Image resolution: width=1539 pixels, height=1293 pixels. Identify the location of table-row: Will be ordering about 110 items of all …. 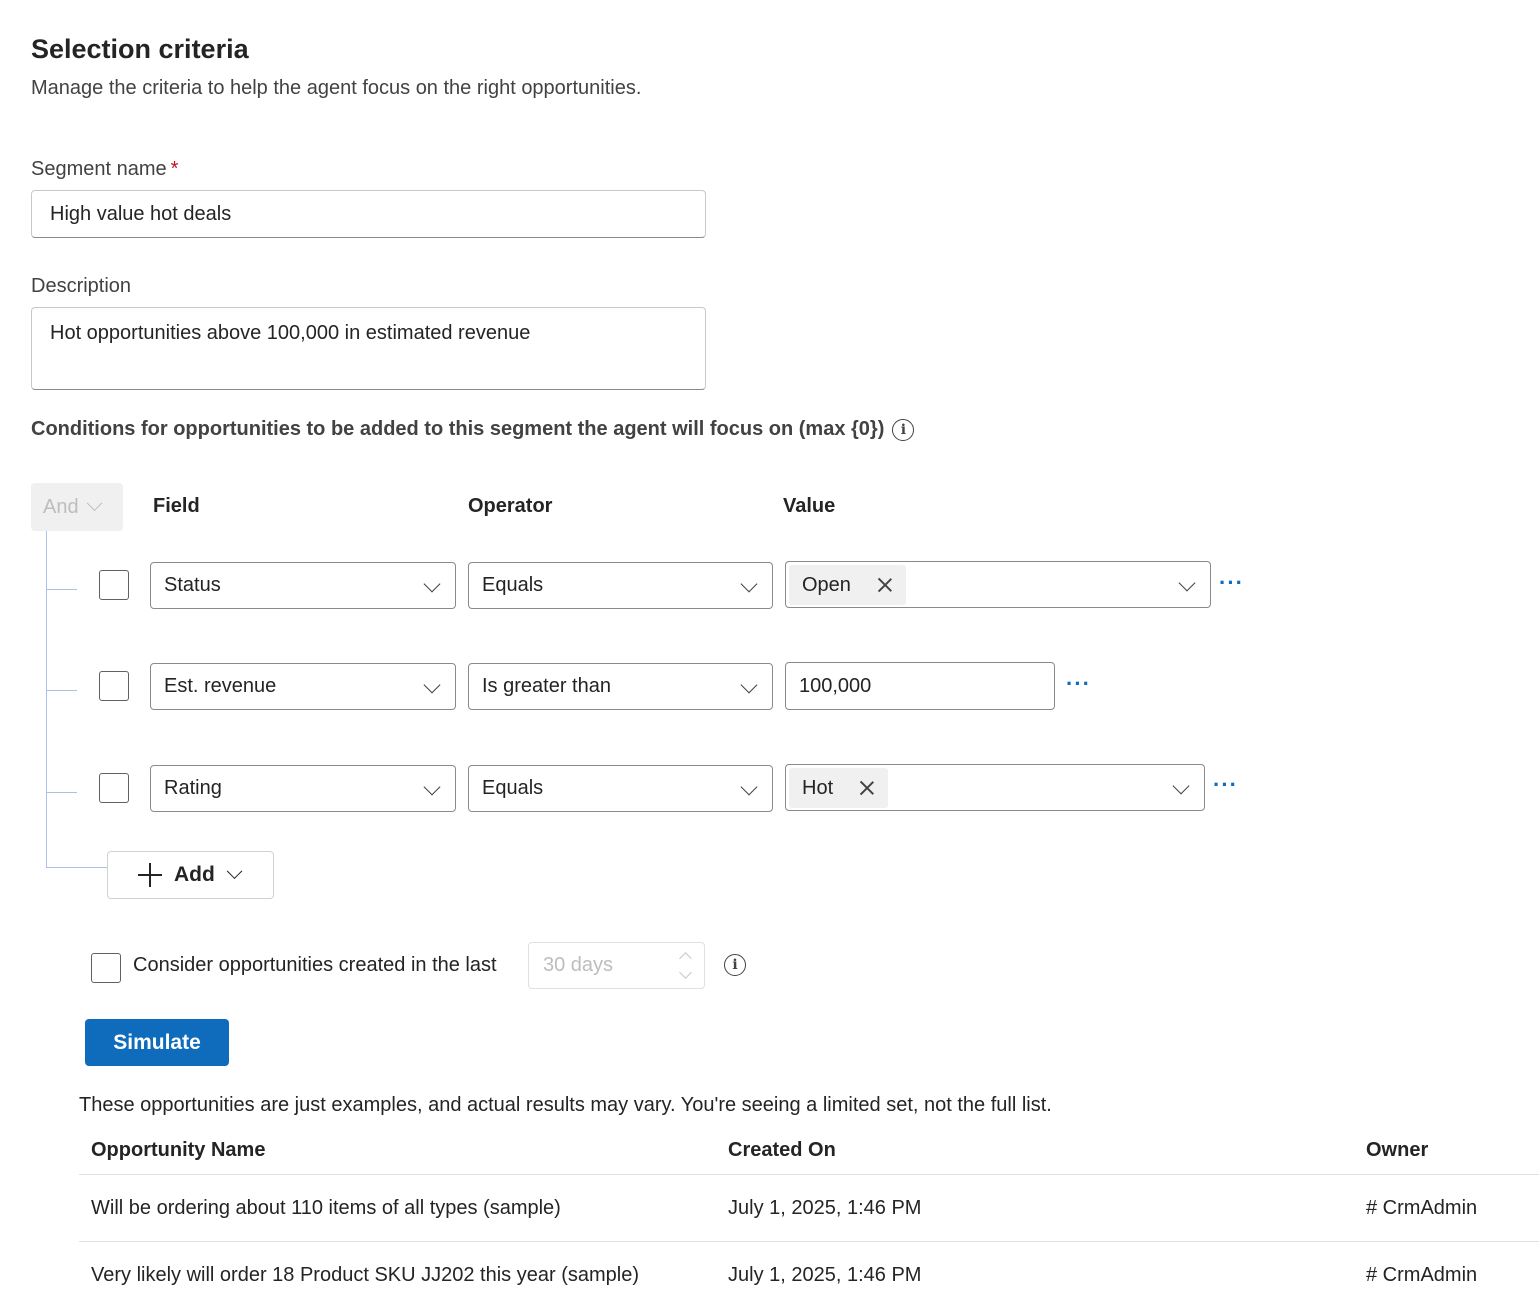
(809, 1208).